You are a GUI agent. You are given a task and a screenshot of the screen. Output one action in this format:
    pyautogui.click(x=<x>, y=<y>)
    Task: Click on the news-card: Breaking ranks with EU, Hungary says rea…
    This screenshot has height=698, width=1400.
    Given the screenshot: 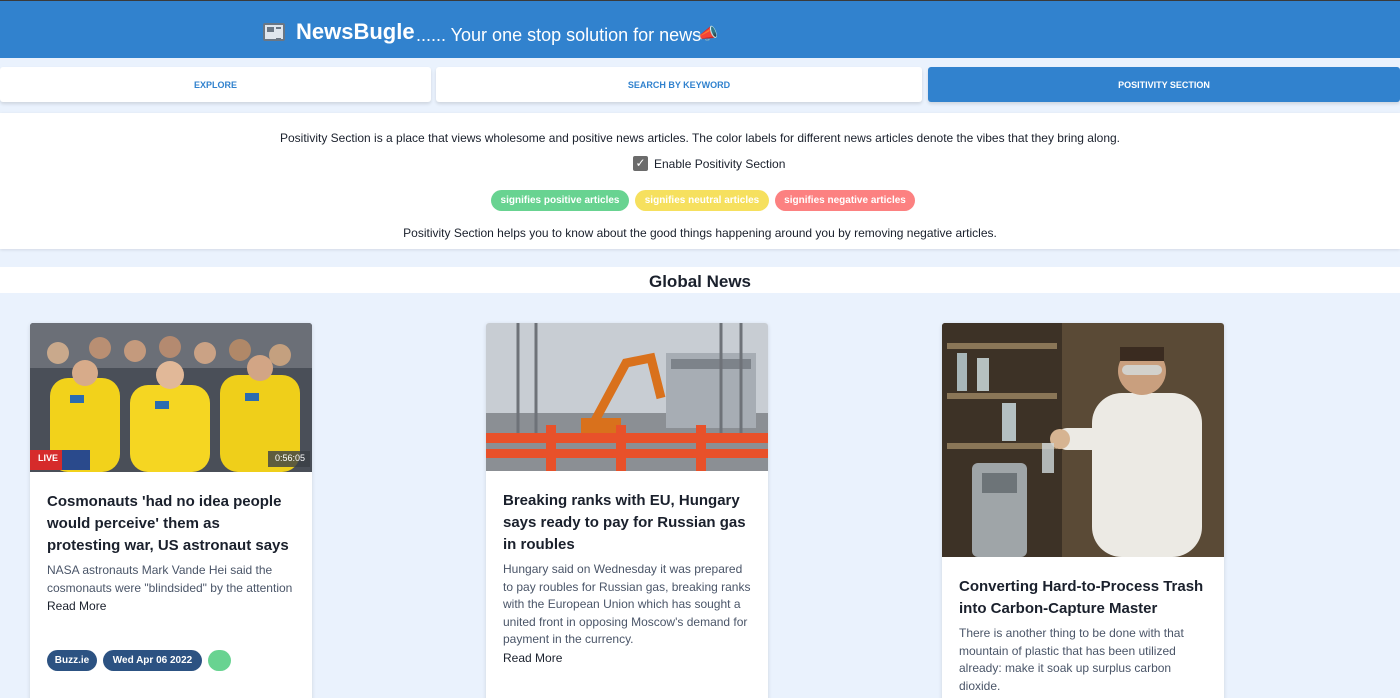 What is the action you would take?
    pyautogui.click(x=627, y=510)
    